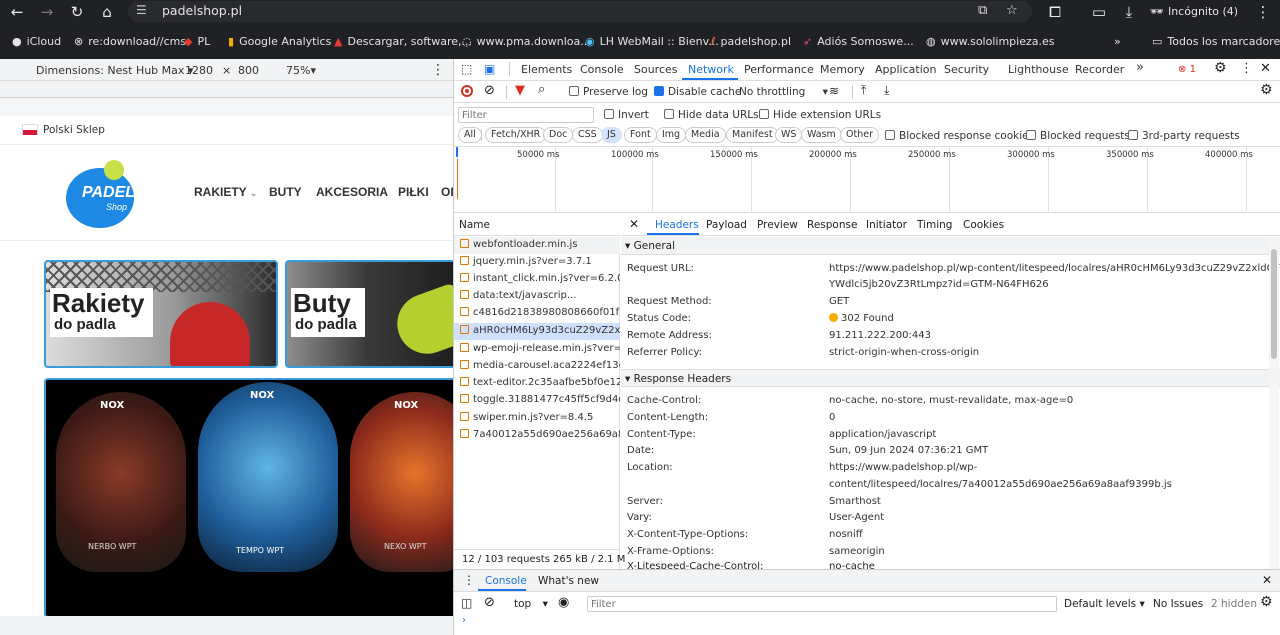 This screenshot has width=1280, height=635. Describe the element at coordinates (626, 115) in the screenshot. I see `invert-checkbox: Invert` at that location.